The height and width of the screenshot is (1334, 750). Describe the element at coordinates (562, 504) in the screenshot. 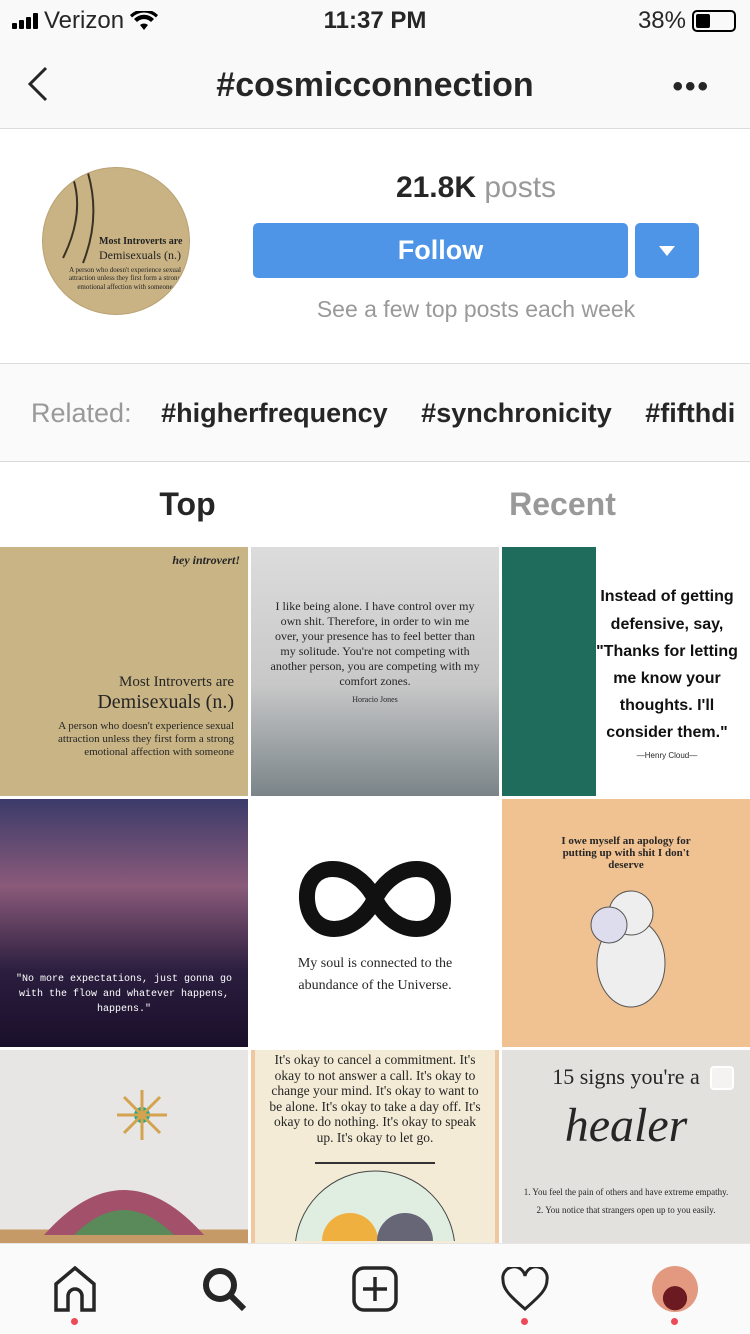

I see `tab-recent: Recent` at that location.